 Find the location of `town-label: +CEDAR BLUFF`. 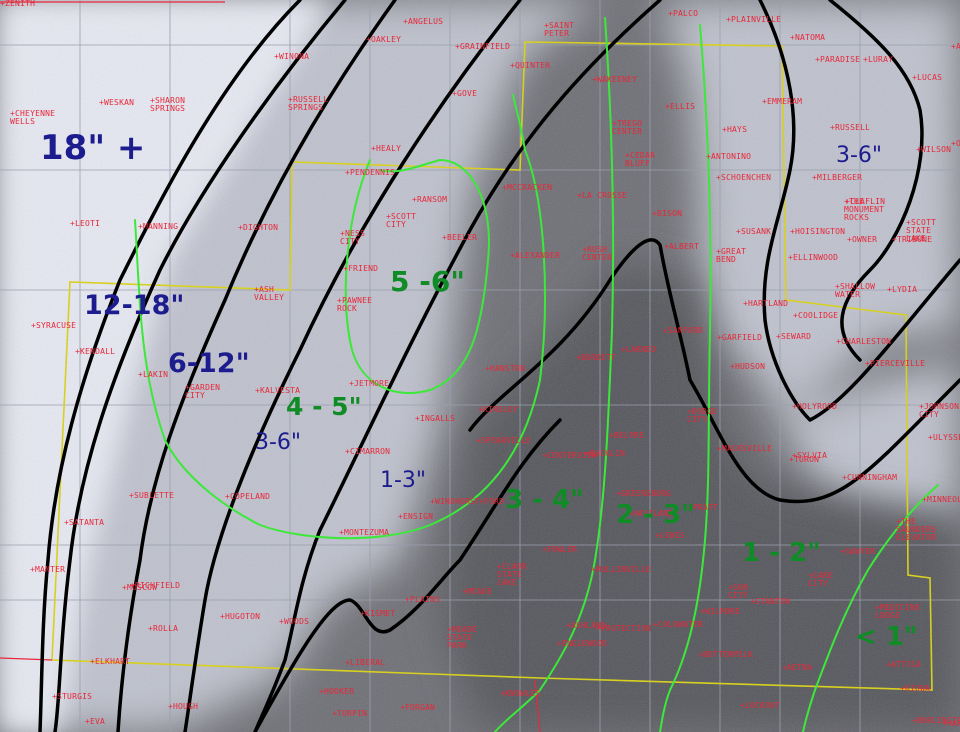

town-label: +CEDAR BLUFF is located at coordinates (640, 159).